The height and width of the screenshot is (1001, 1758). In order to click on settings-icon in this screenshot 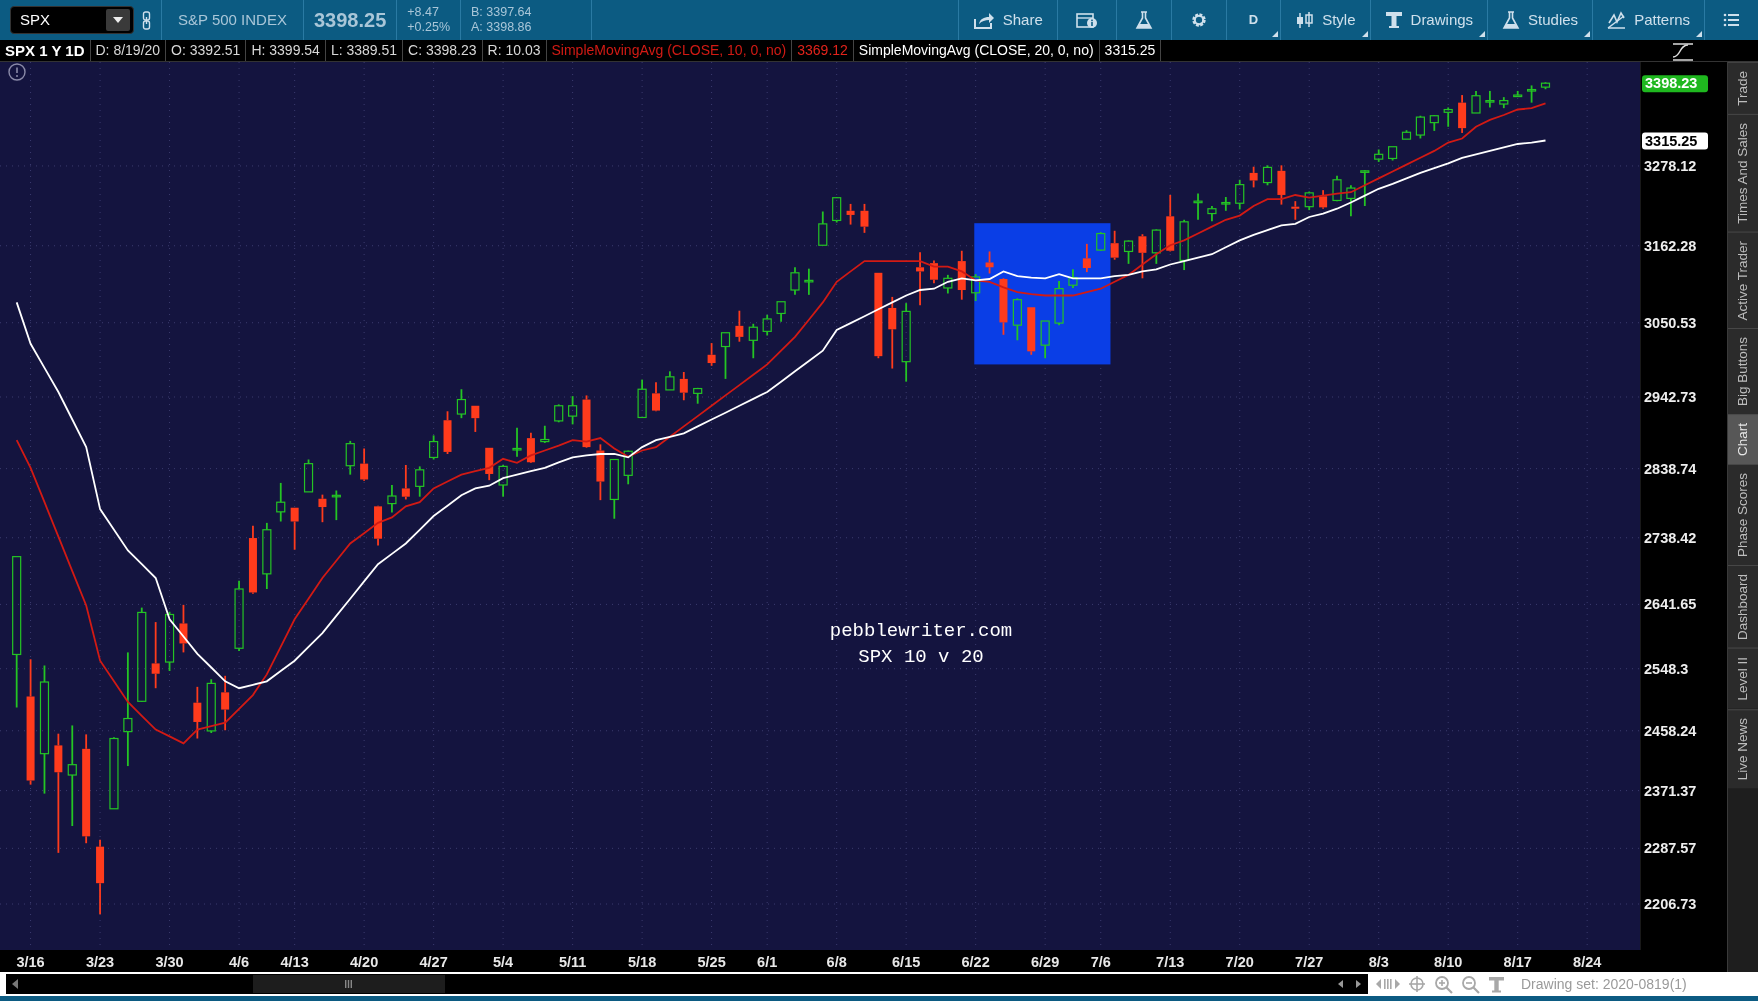, I will do `click(1198, 20)`.